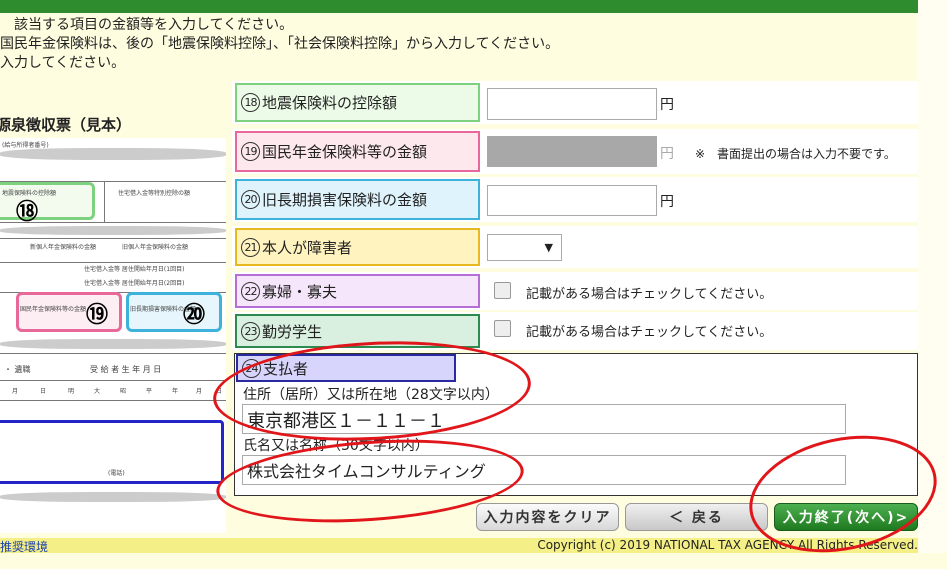 This screenshot has width=947, height=569. Describe the element at coordinates (24, 546) in the screenshot. I see `recommended-environment-link: 推奨環境` at that location.